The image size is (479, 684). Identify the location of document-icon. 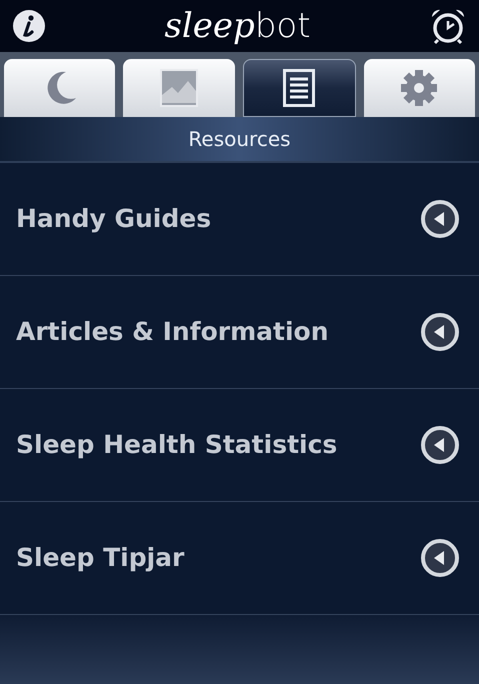
(299, 88).